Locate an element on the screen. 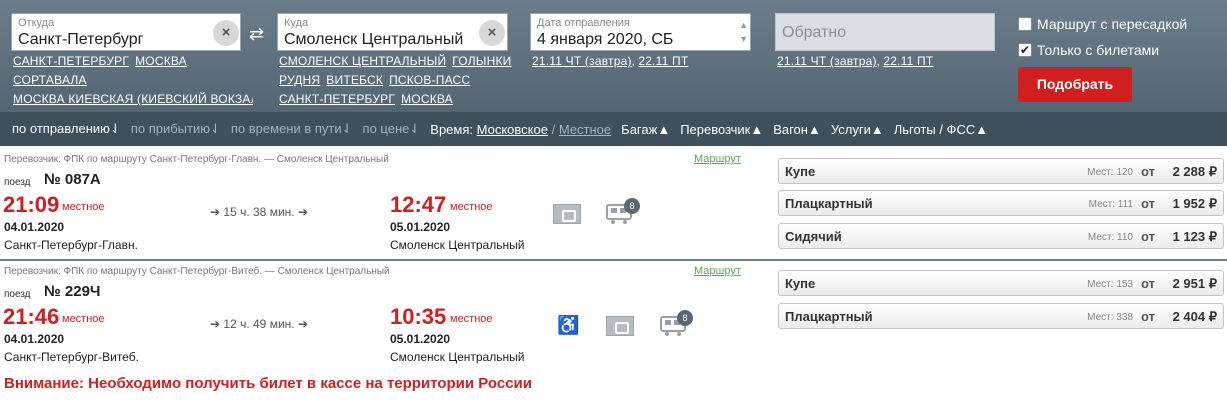  fare-price: 1 123 ₽ is located at coordinates (1194, 236).